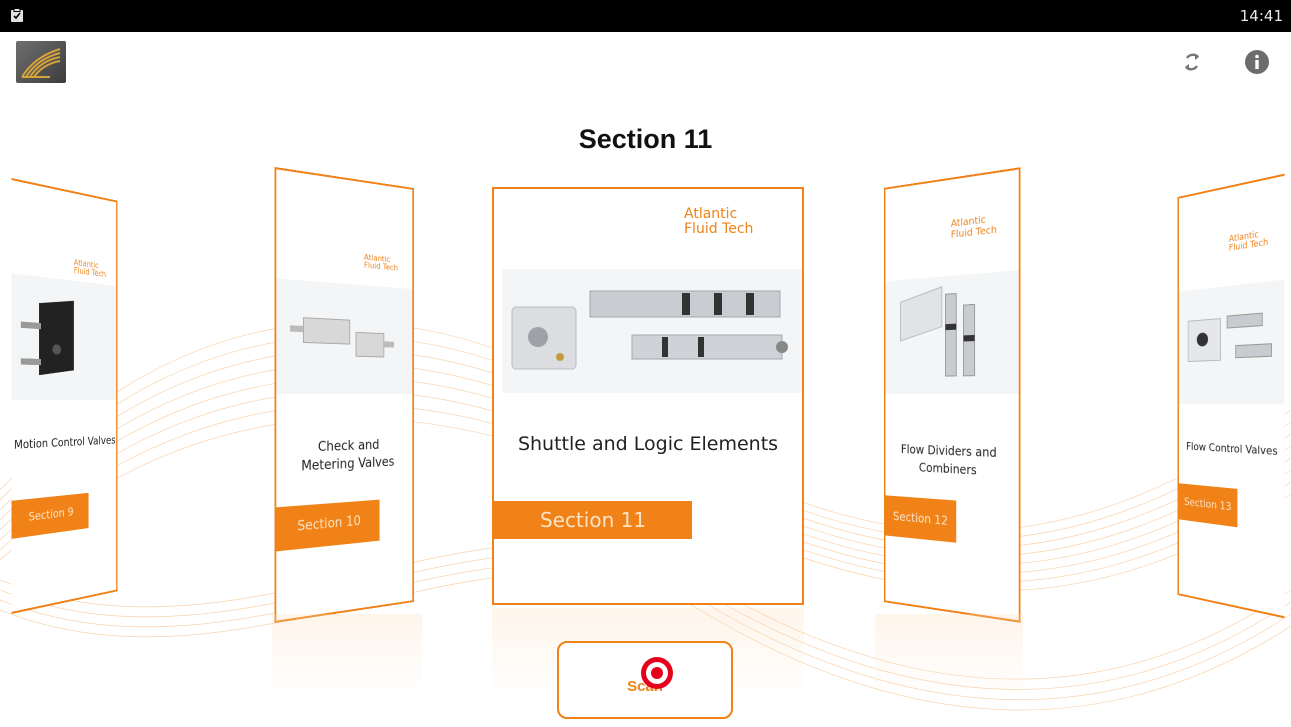  What do you see at coordinates (920, 518) in the screenshot?
I see `card-section-label: Section 12` at bounding box center [920, 518].